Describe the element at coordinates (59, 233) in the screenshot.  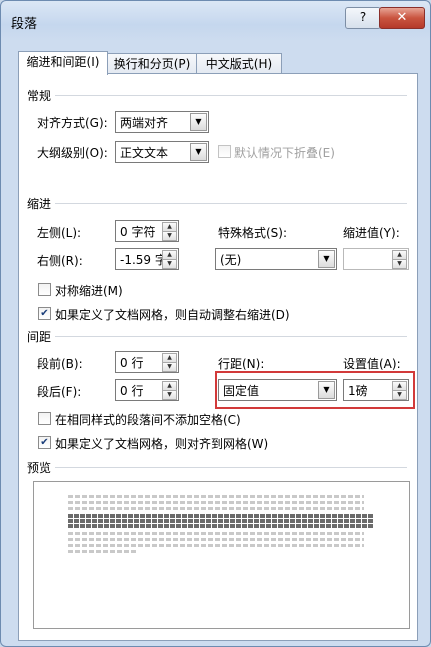
I see `left-indent-label: 左侧(L):` at that location.